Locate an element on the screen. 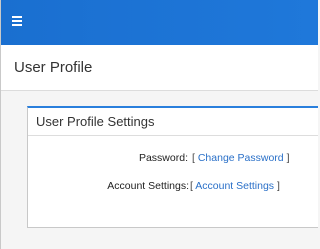 The height and width of the screenshot is (249, 320). password-row: Password: [ Change Password ] is located at coordinates (168, 160).